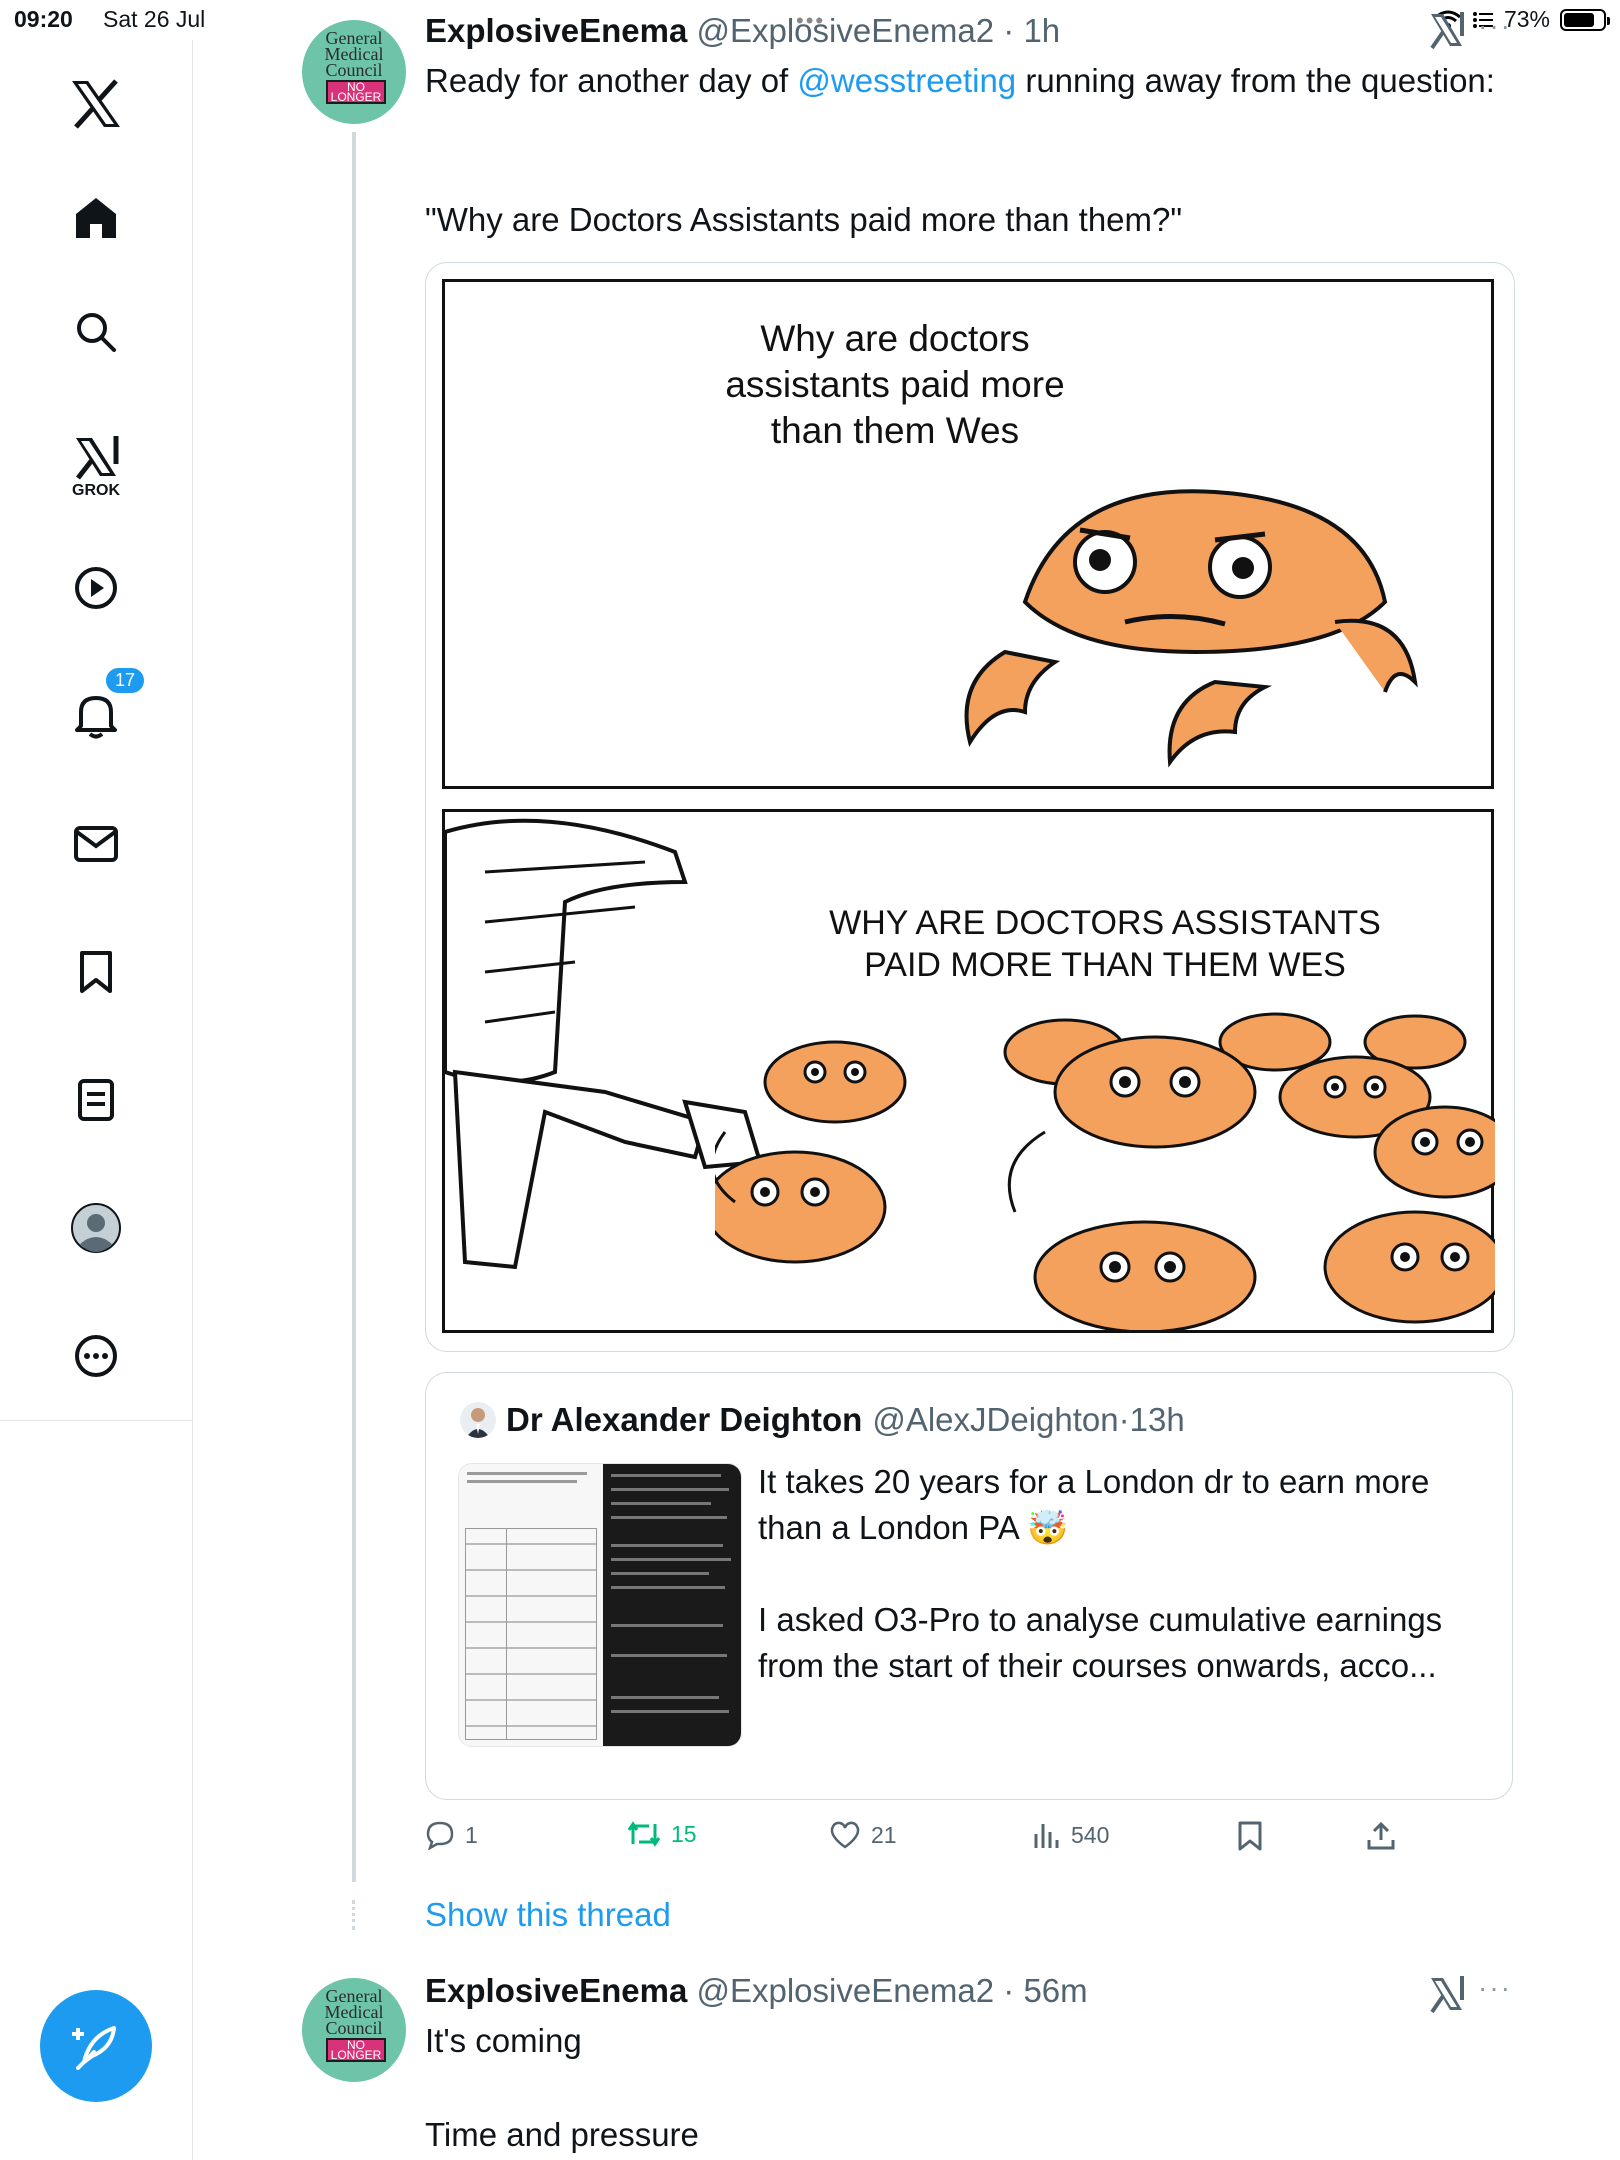 This screenshot has height=2160, width=1620. I want to click on tweet-more-icon-2: ···, so click(1495, 1988).